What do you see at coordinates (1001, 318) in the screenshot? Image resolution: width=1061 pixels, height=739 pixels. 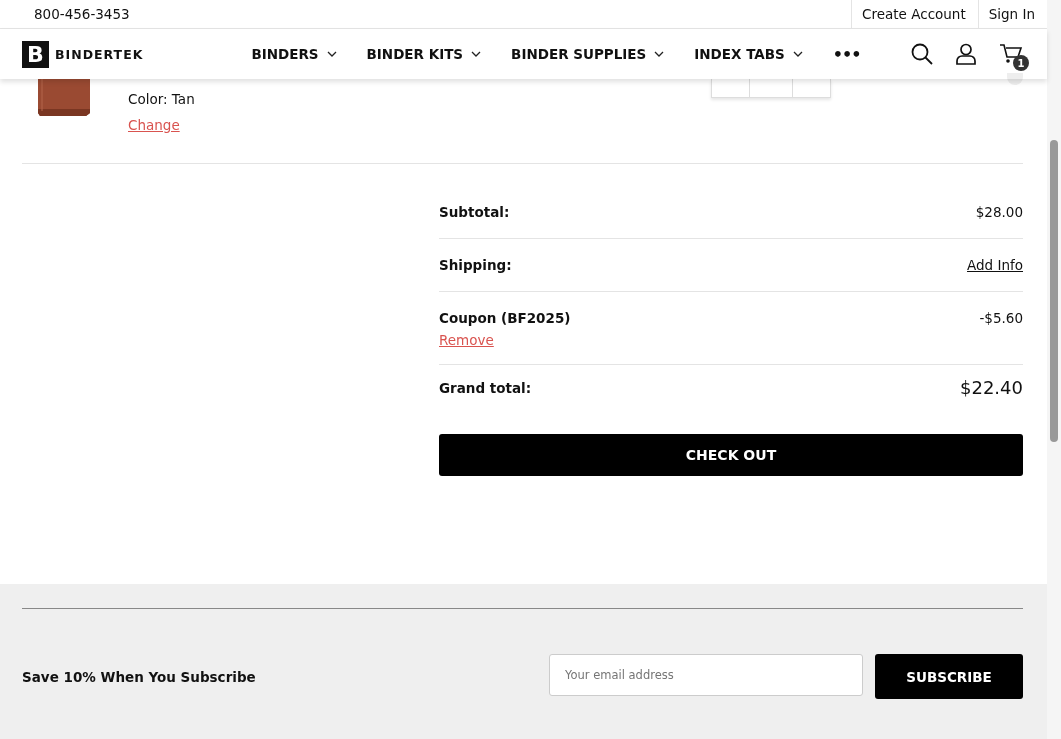 I see `summary-value: -$5.60` at bounding box center [1001, 318].